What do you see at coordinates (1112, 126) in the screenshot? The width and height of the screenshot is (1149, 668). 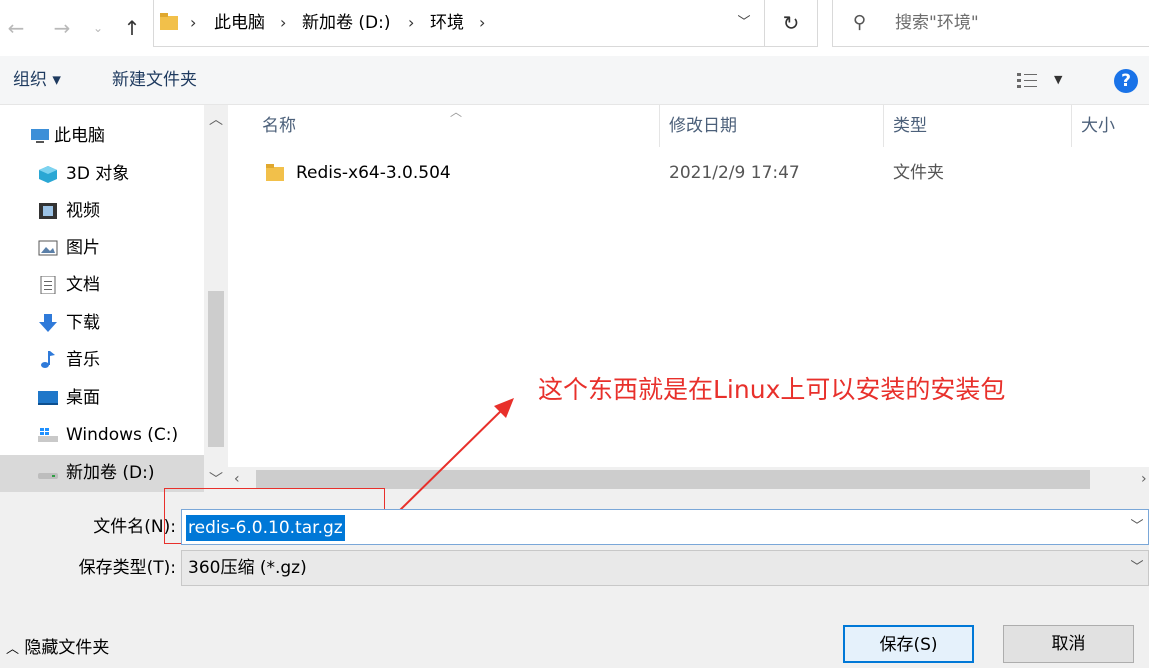 I see `column-header-size: 大小` at bounding box center [1112, 126].